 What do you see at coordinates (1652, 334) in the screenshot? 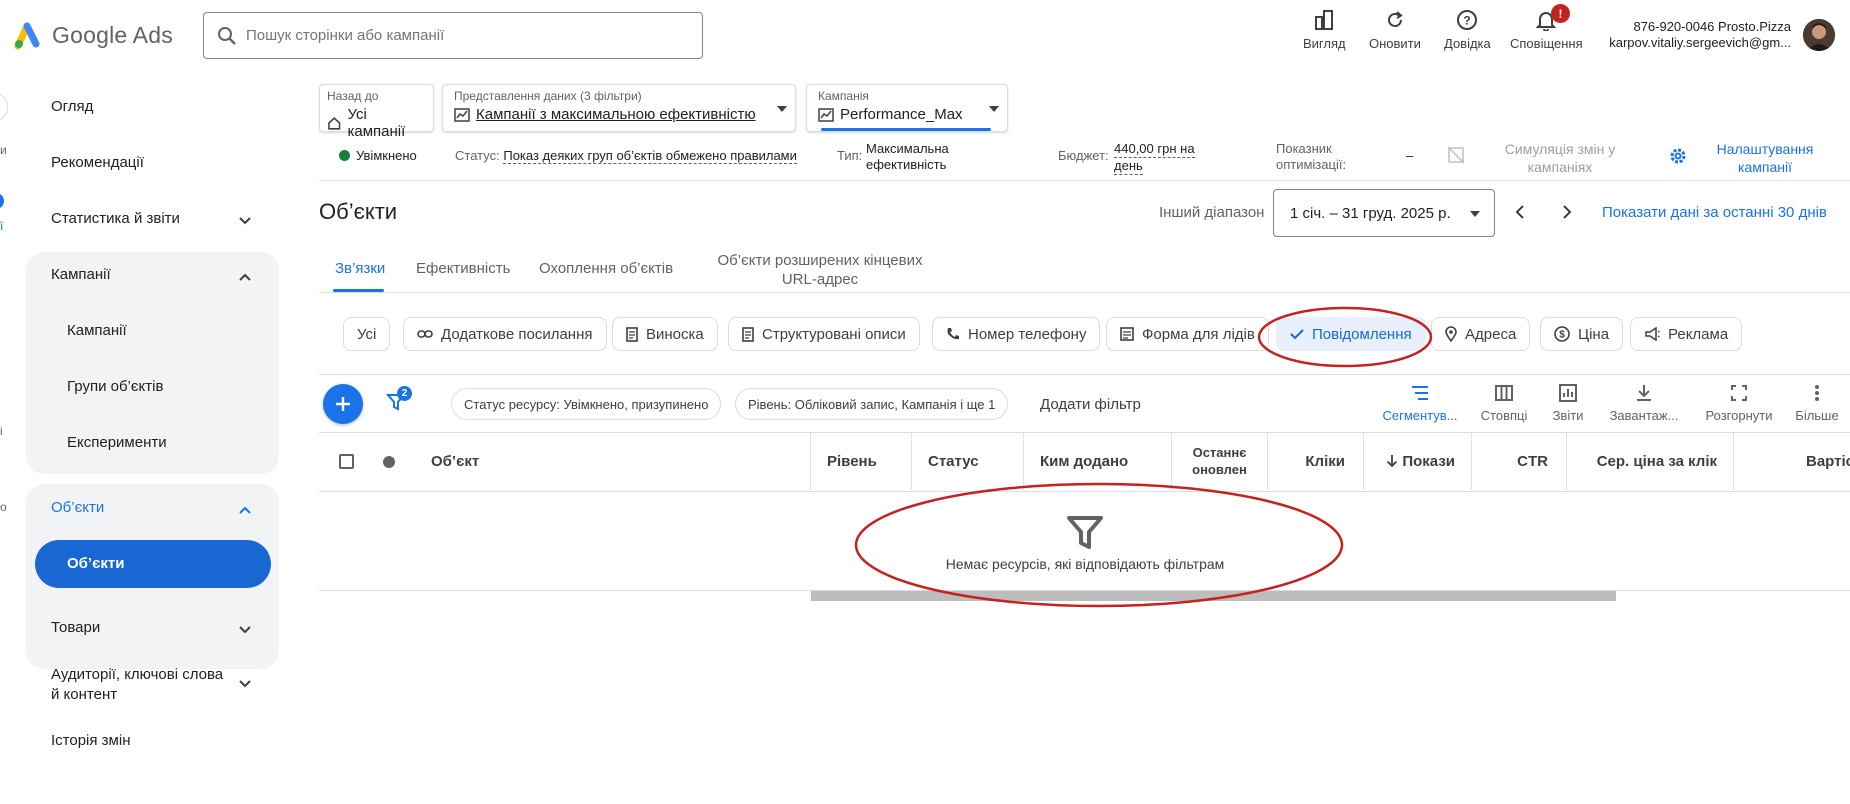
I see `megaphone-icon` at bounding box center [1652, 334].